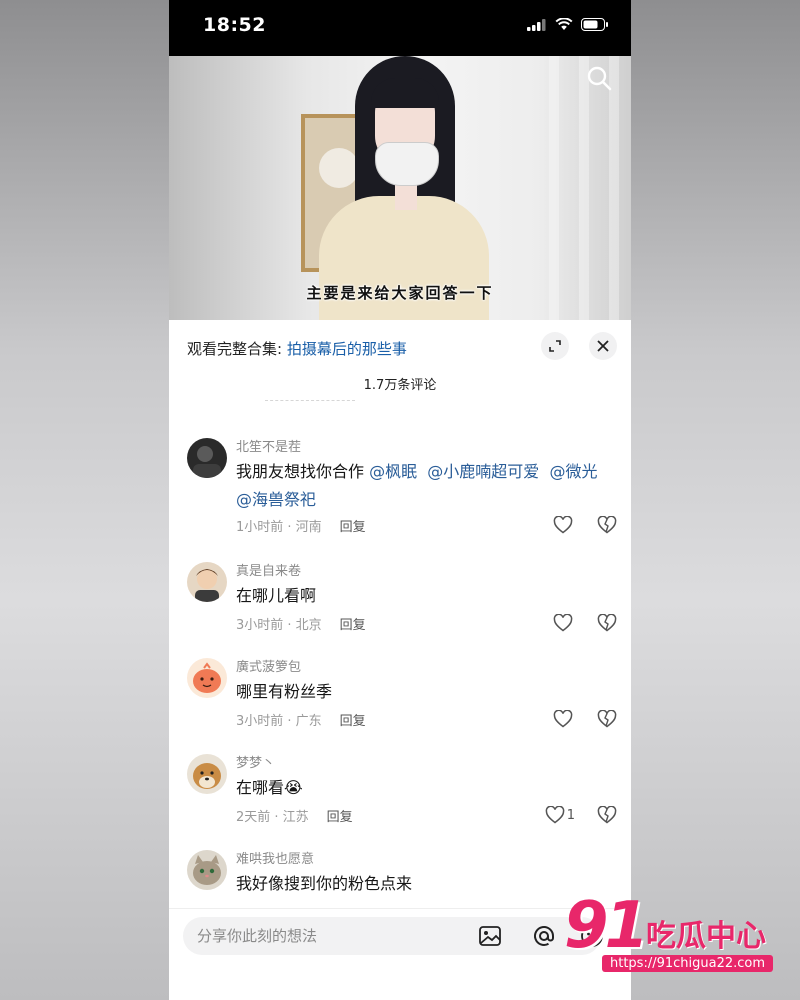  What do you see at coordinates (268, 569) in the screenshot?
I see `comment-username: 真是自来卷` at bounding box center [268, 569].